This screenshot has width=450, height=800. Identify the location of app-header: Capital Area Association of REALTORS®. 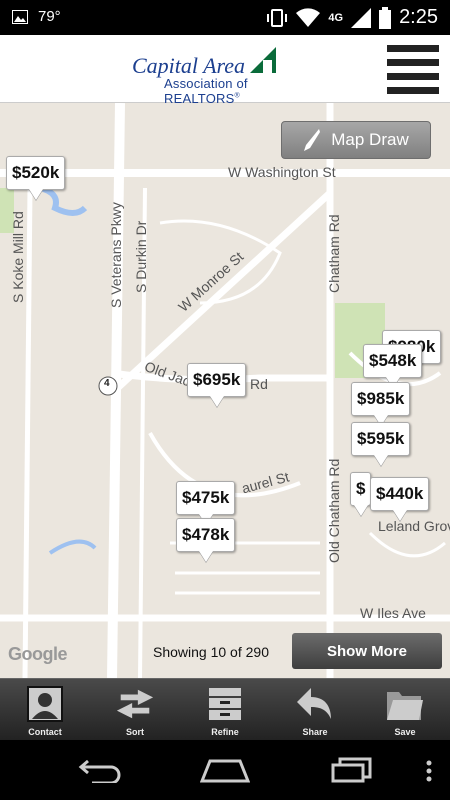
(225, 70).